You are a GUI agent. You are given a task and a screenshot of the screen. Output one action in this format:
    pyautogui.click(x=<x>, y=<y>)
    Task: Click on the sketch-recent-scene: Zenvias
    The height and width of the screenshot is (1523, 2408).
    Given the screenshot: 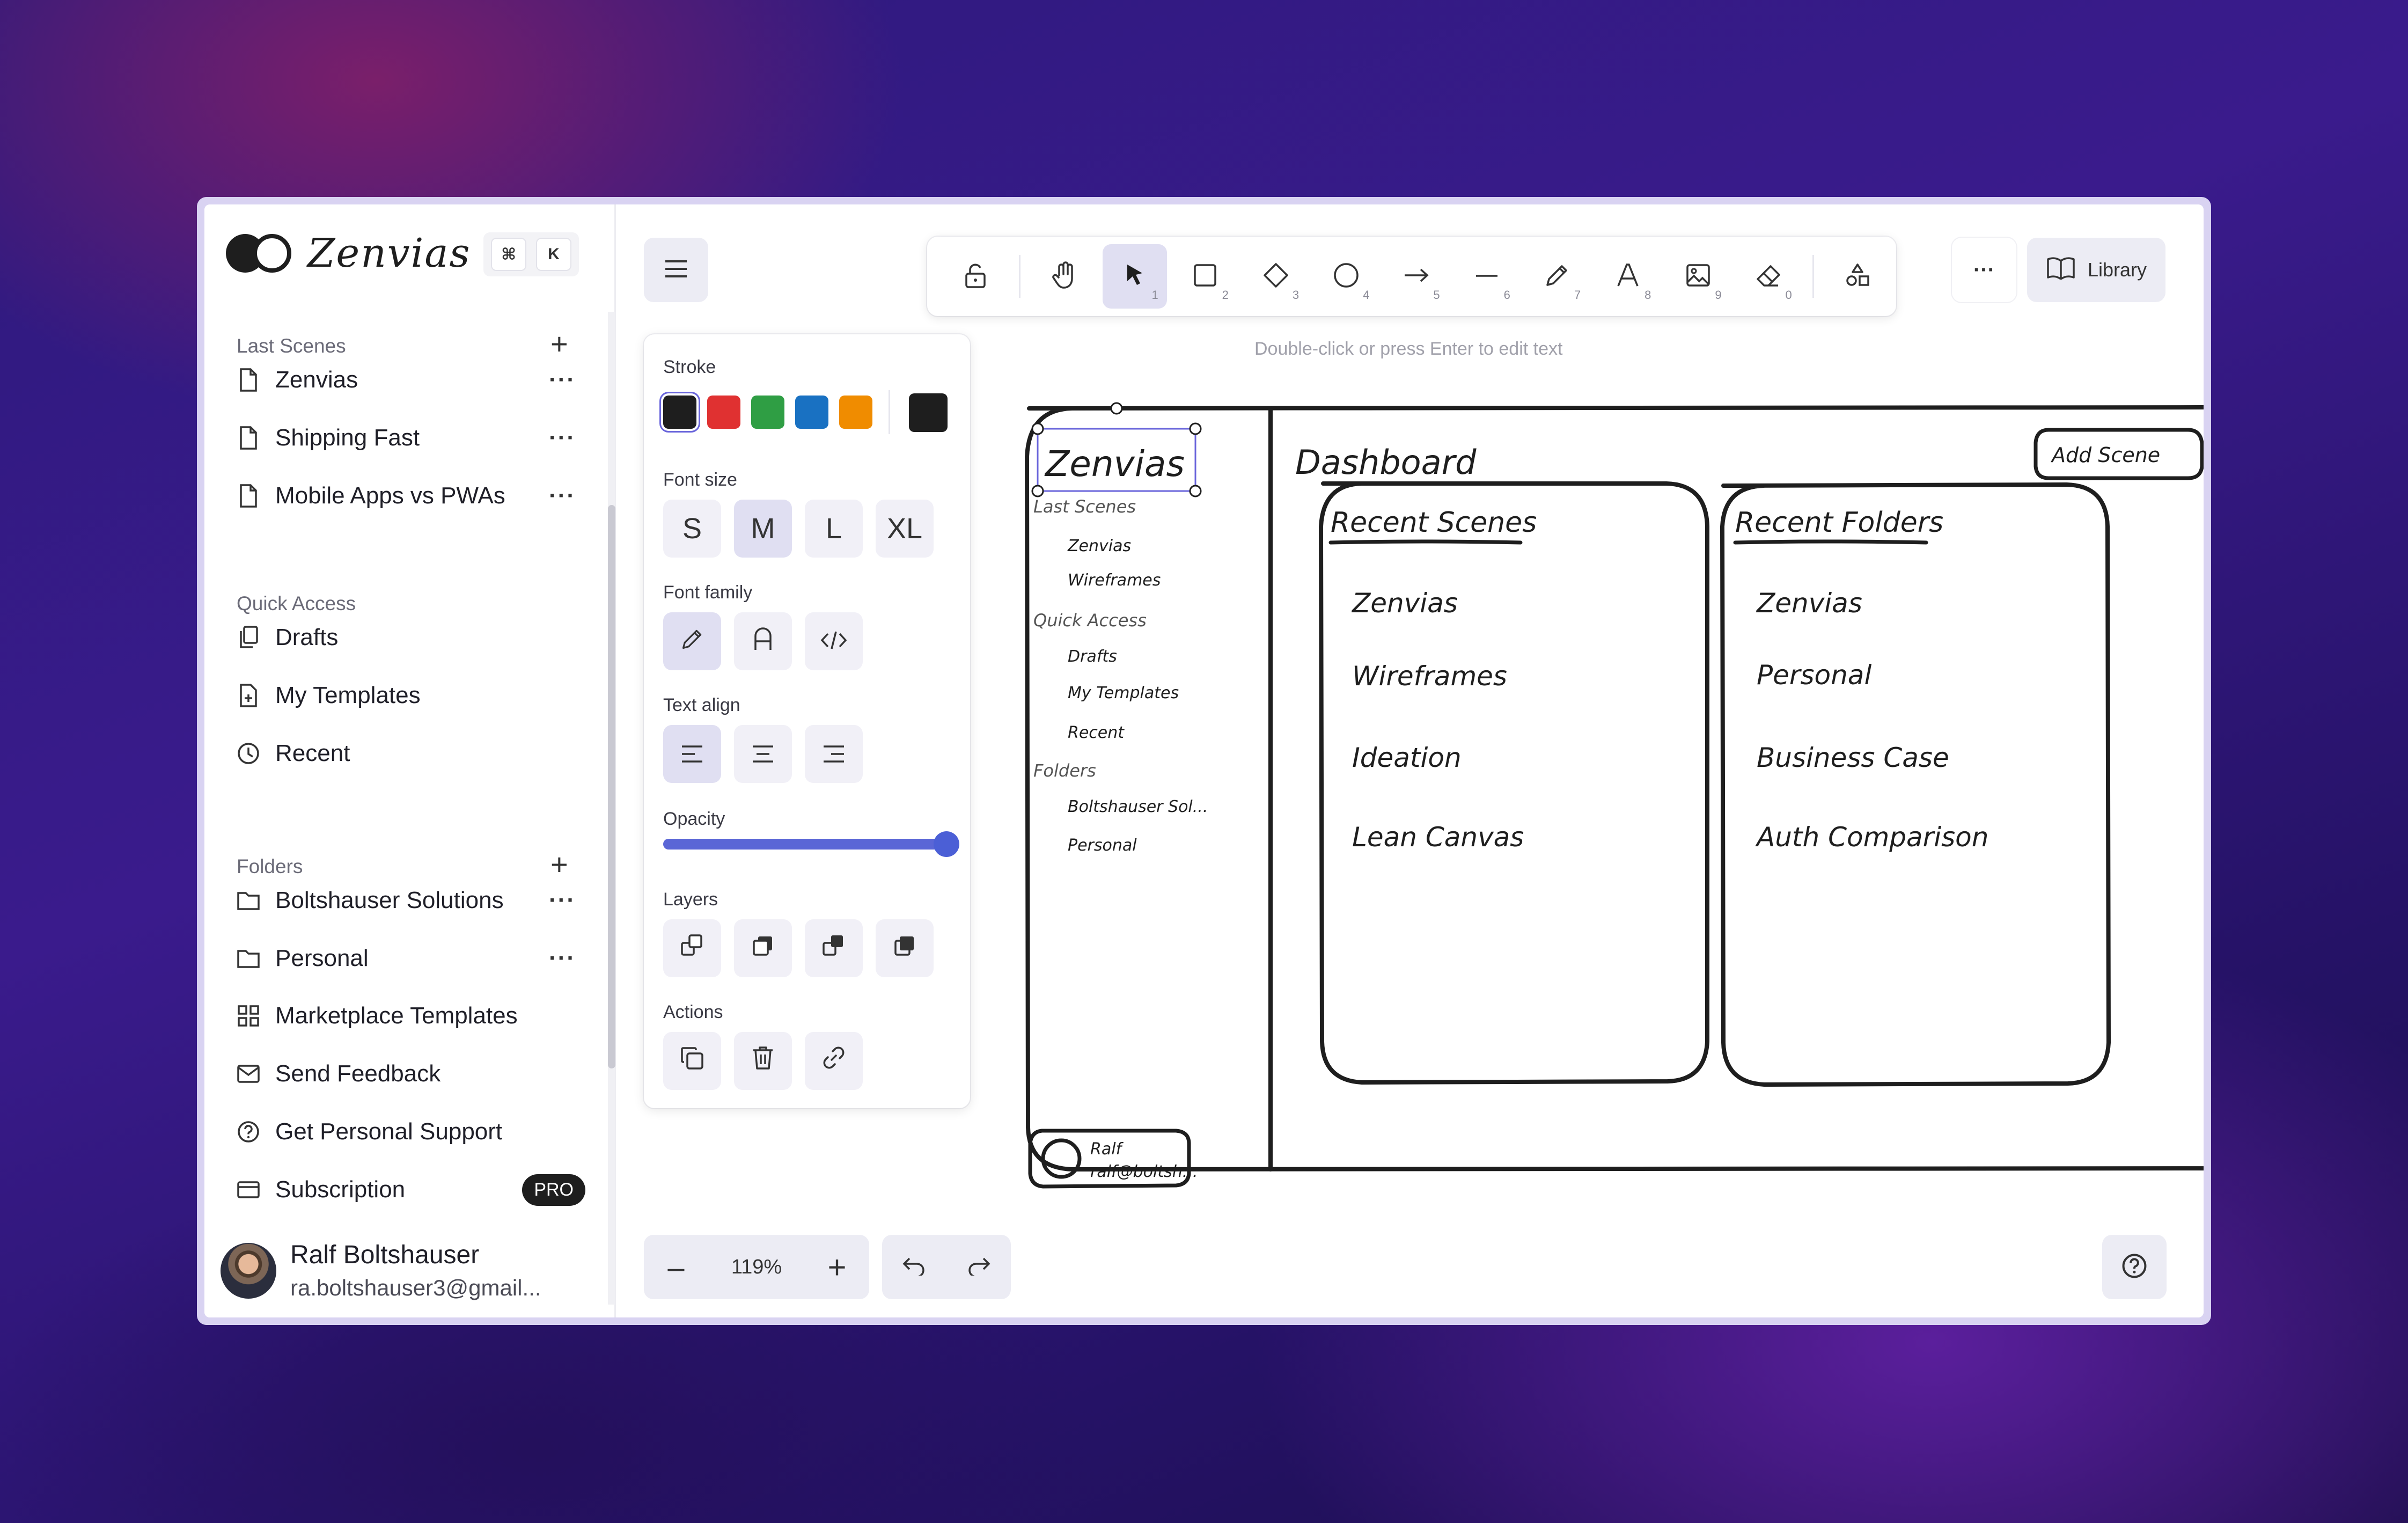 What is the action you would take?
    pyautogui.click(x=1404, y=604)
    